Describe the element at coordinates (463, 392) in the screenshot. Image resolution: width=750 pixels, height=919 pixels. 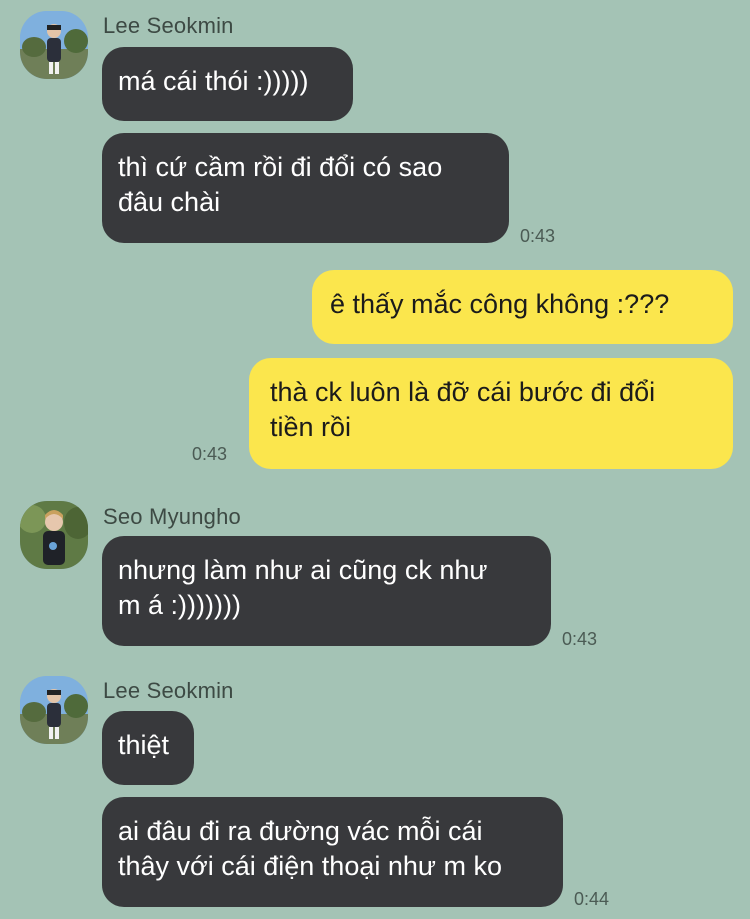
I see `message-text: thà ck luôn là đỡ cái bước đi đổi` at that location.